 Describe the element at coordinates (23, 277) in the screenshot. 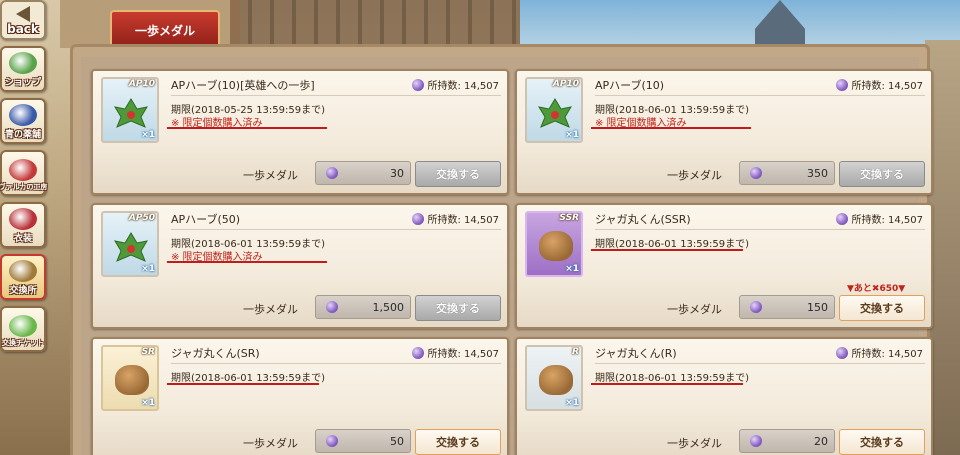

I see `sidebar-item-4: 交換所` at that location.